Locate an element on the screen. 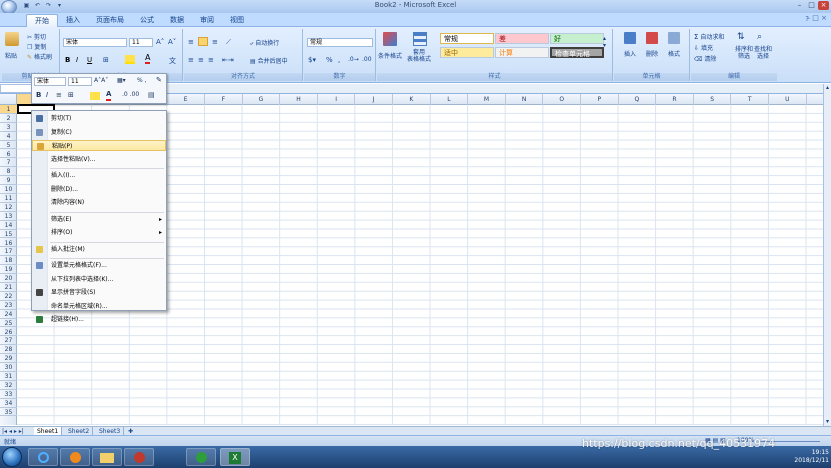  format-painter-button: ✎ 格式刷 is located at coordinates (39, 56).